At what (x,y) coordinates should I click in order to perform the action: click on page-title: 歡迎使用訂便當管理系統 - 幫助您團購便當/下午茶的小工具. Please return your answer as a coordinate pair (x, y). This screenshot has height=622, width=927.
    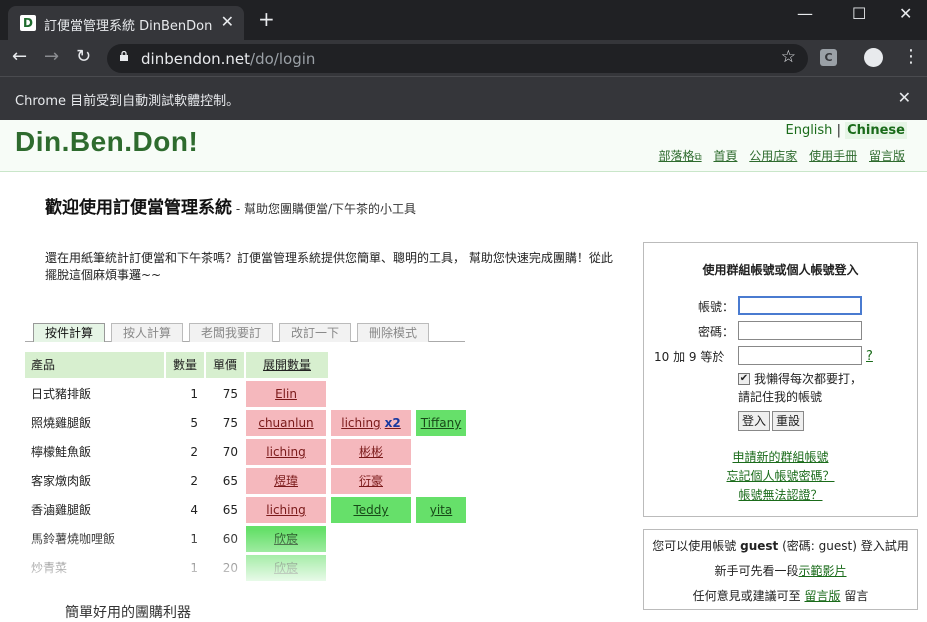
    Looking at the image, I should click on (230, 205).